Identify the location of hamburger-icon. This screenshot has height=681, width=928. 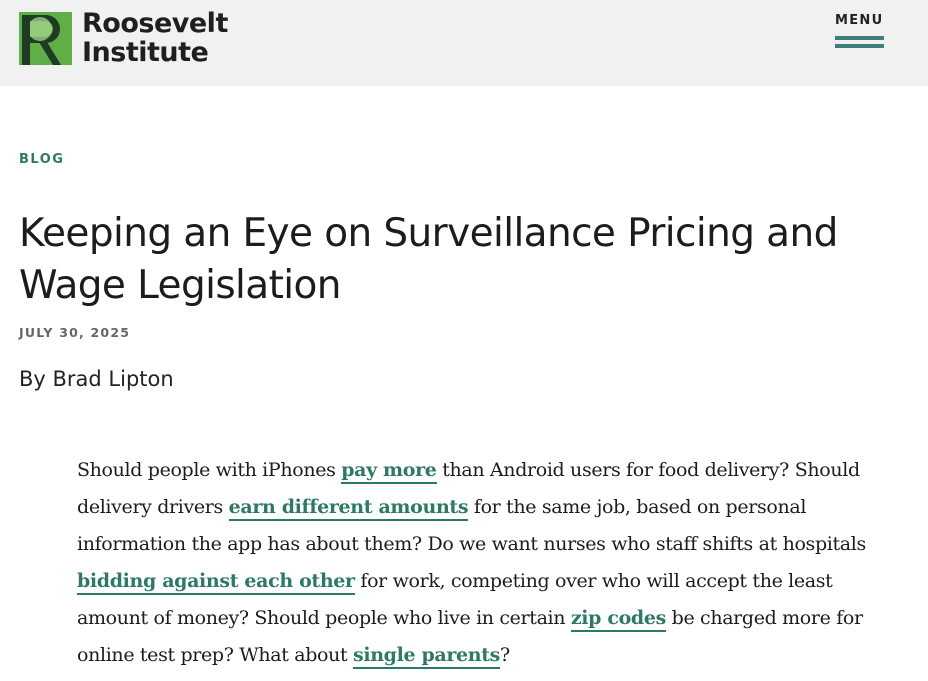
(860, 42).